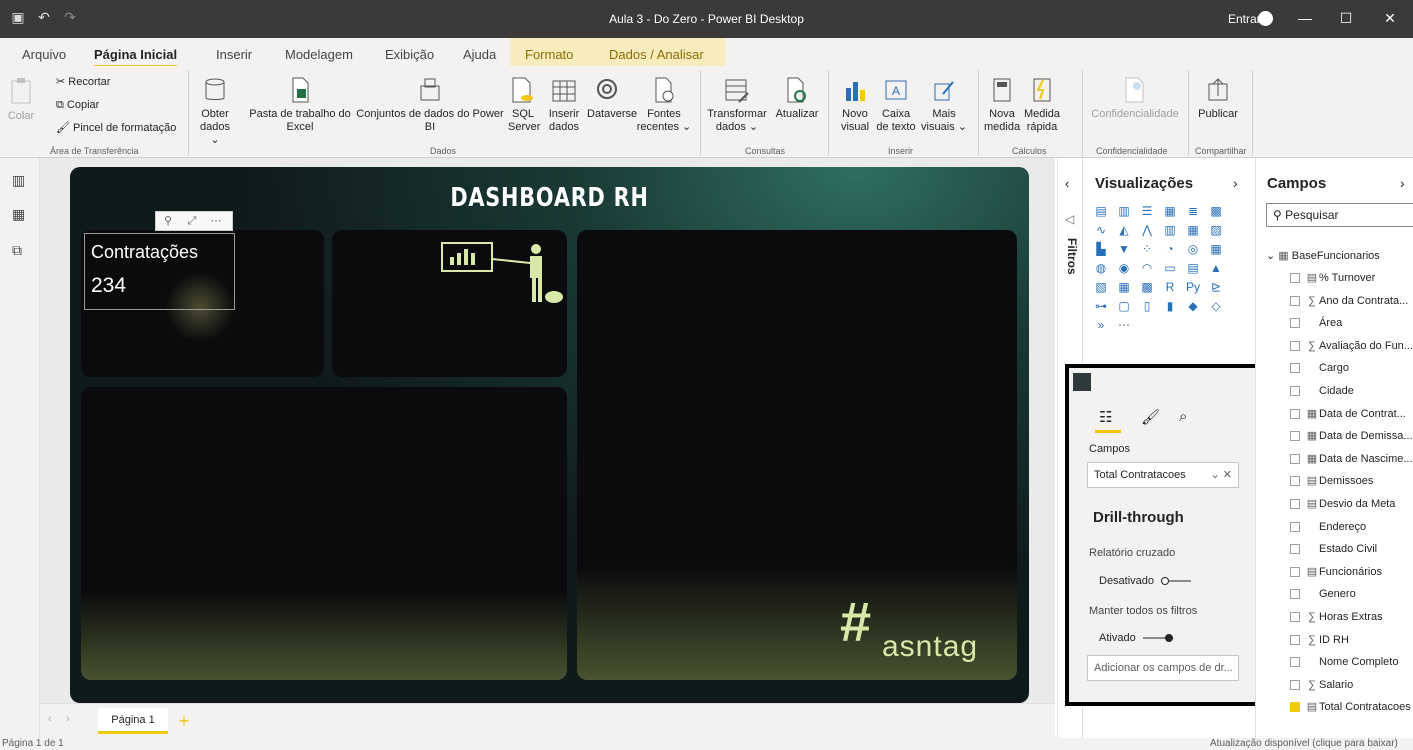 Image resolution: width=1413 pixels, height=750 pixels. Describe the element at coordinates (1390, 18) in the screenshot. I see `close-icon: ✕` at that location.